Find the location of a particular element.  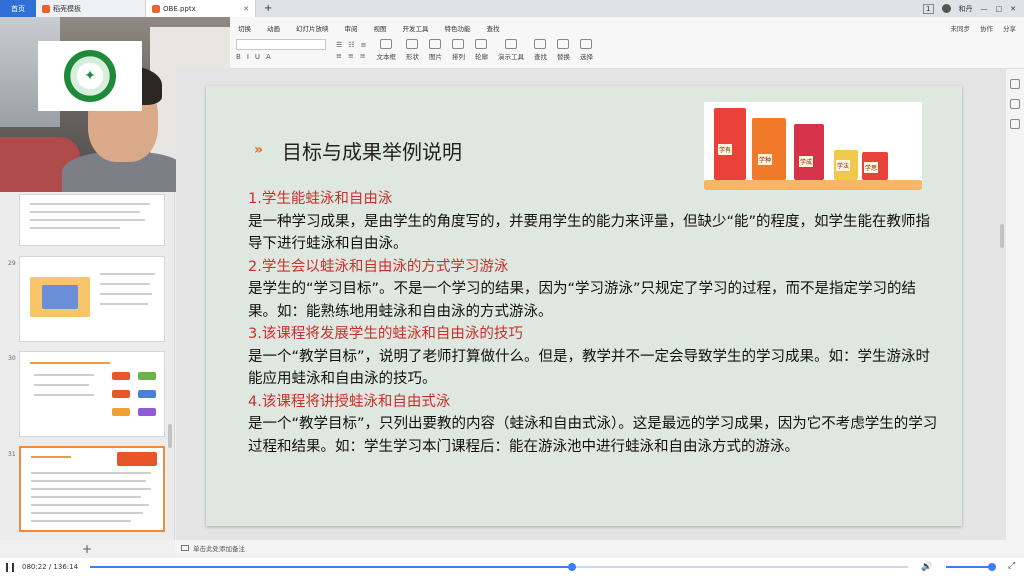

slide-thumbnails-panel: 29 30 31 is located at coordinates (87, 366).